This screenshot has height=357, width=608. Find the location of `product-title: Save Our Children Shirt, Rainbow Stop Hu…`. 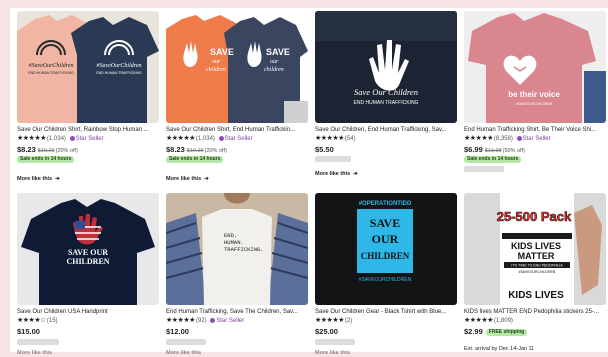

product-title: Save Our Children Shirt, Rainbow Stop Hu… is located at coordinates (88, 130).